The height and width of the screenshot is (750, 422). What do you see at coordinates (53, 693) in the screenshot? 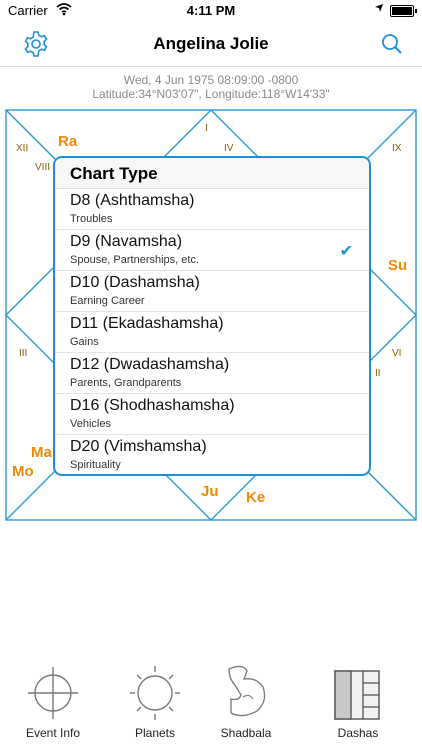
I see `crosshair-icon` at bounding box center [53, 693].